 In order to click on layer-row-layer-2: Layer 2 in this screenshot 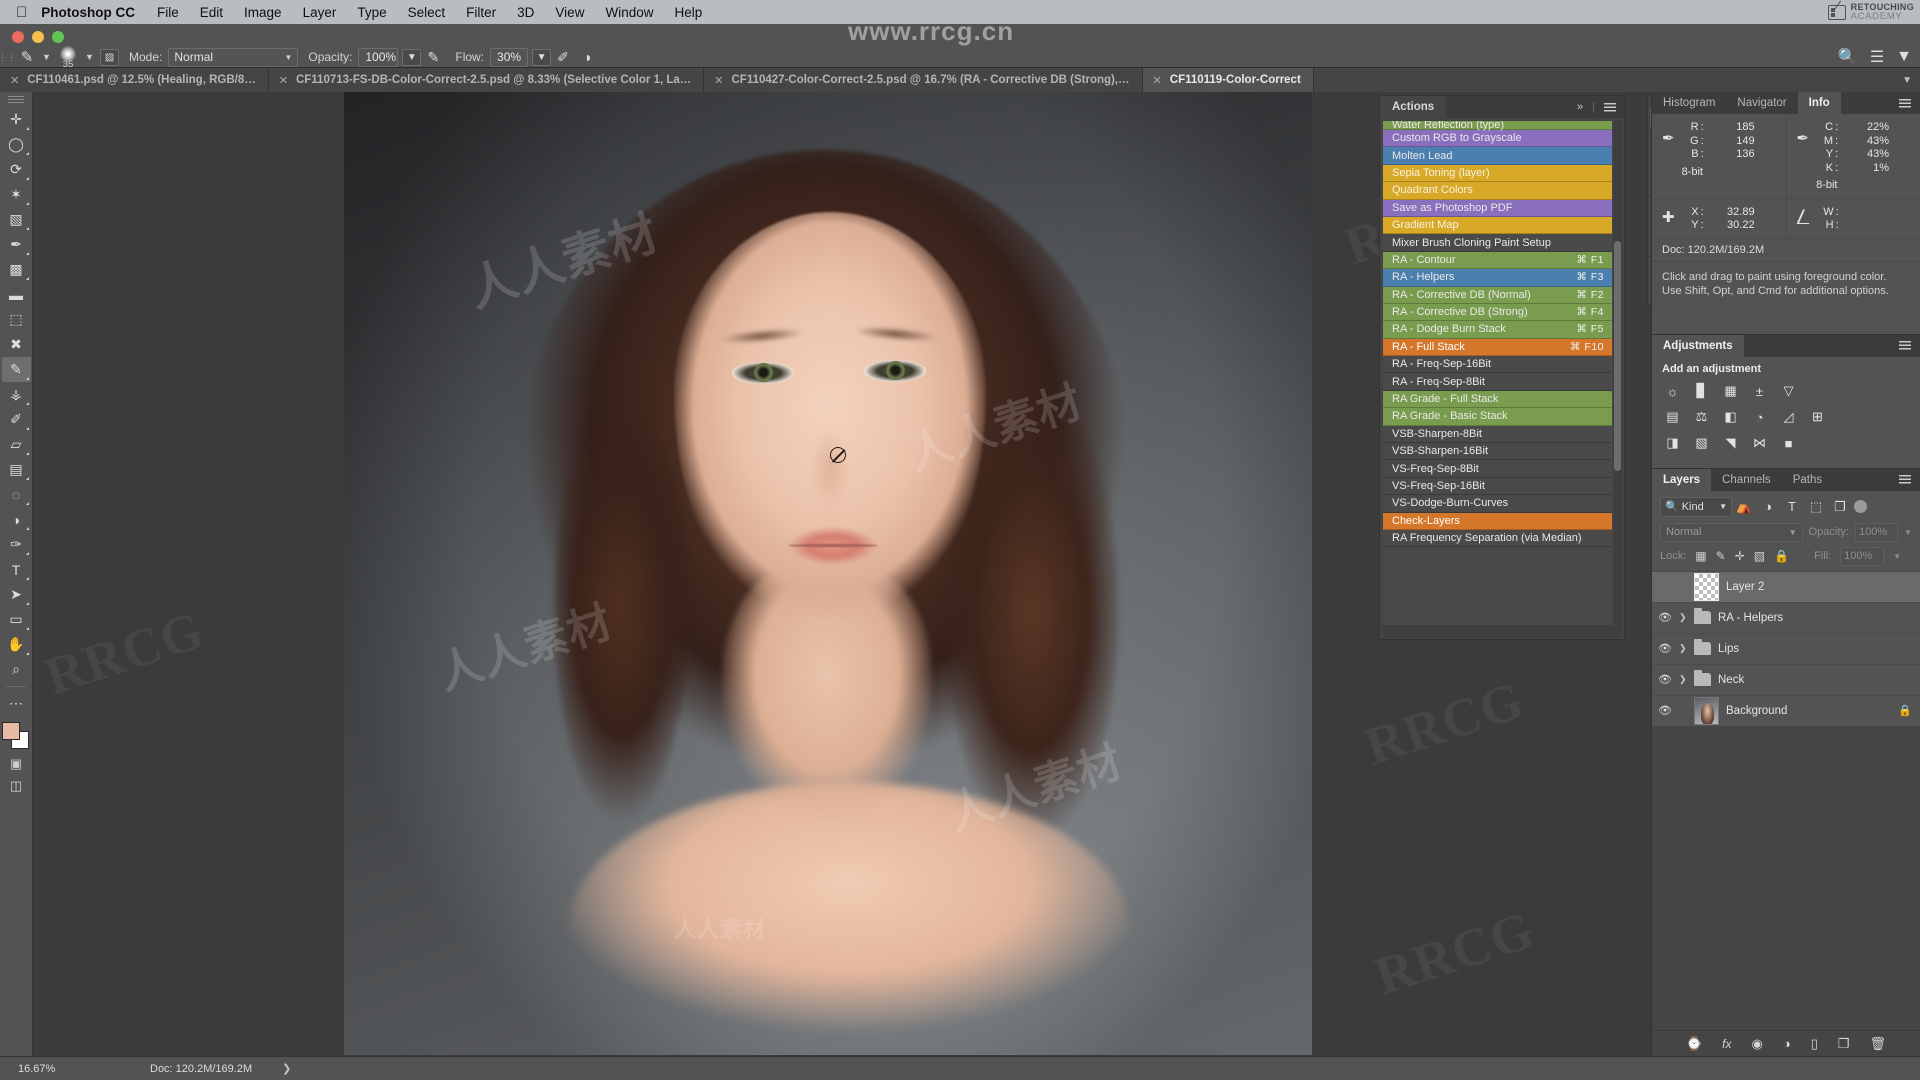, I will do `click(1786, 586)`.